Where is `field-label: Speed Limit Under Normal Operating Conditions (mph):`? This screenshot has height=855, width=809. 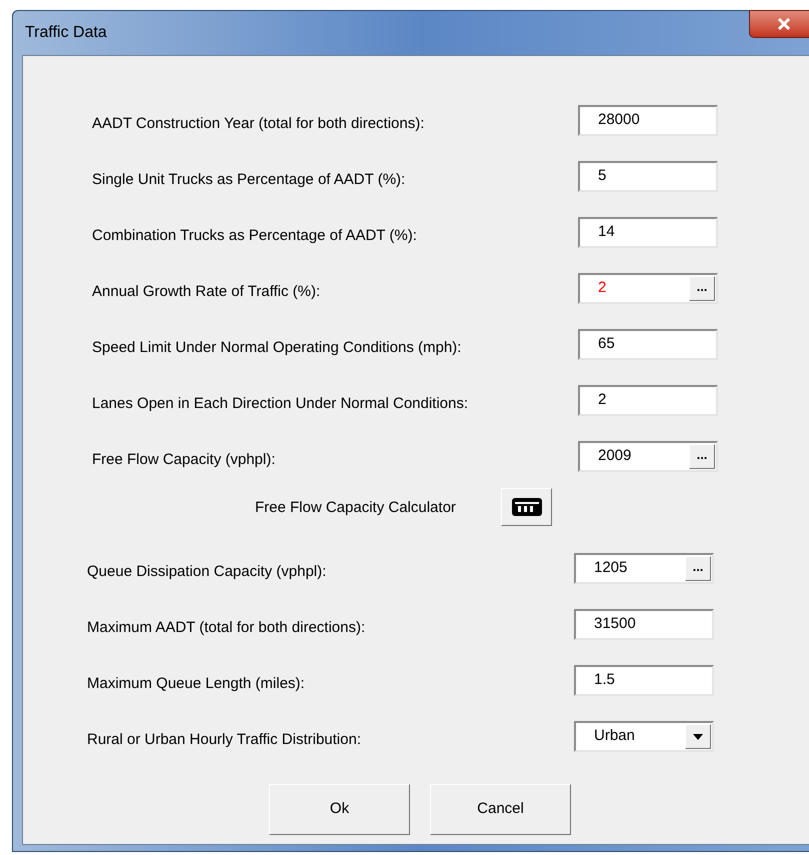
field-label: Speed Limit Under Normal Operating Conditions (mph): is located at coordinates (277, 348).